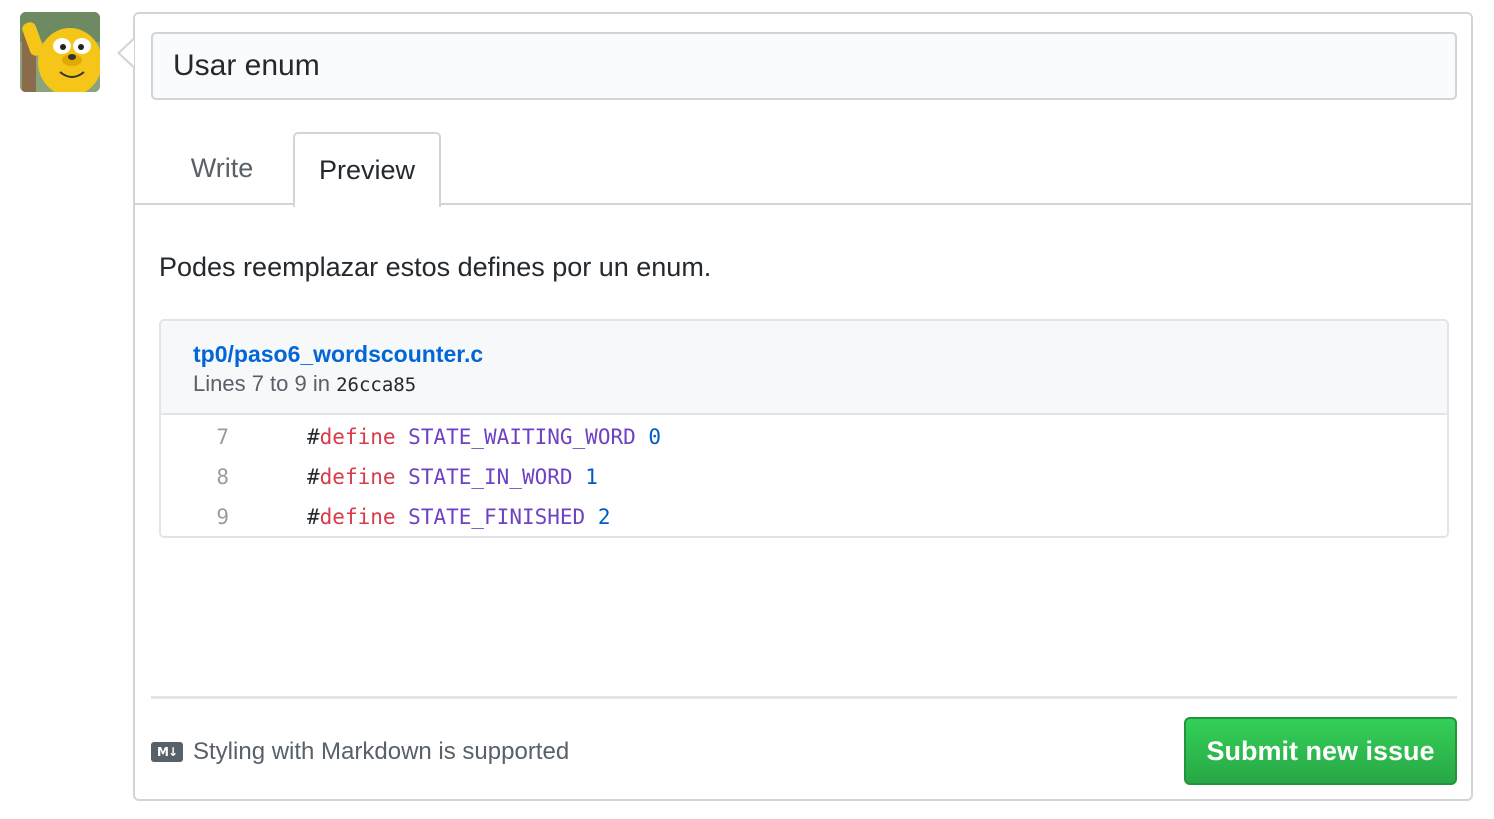  Describe the element at coordinates (338, 354) in the screenshot. I see `snippet-file-link: tp0/paso6_wordscounter.c` at that location.